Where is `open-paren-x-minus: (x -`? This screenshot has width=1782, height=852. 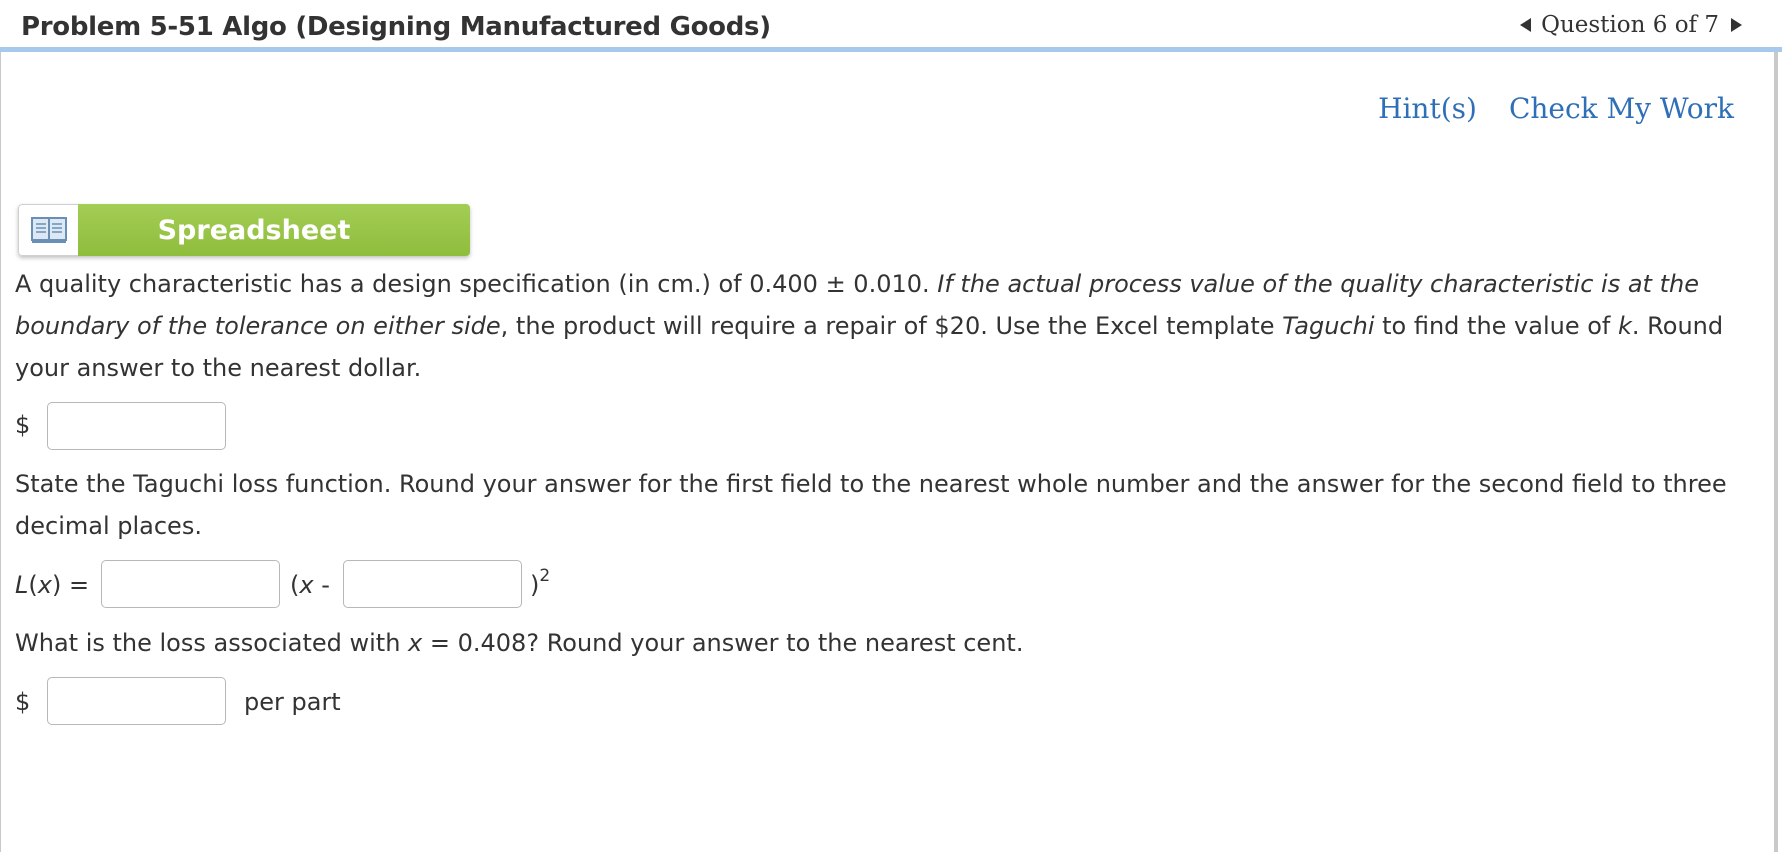
open-paren-x-minus: (x - is located at coordinates (310, 585).